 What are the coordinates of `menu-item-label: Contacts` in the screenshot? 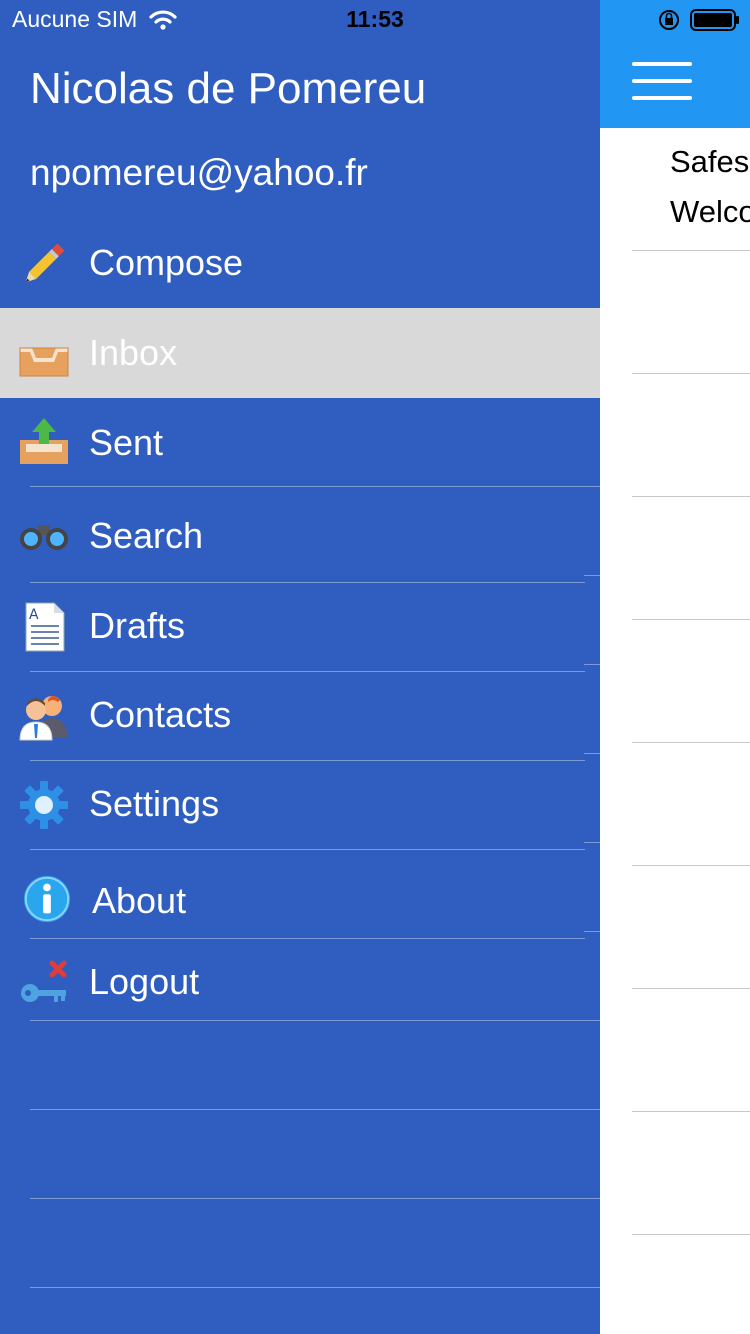 It's located at (160, 714).